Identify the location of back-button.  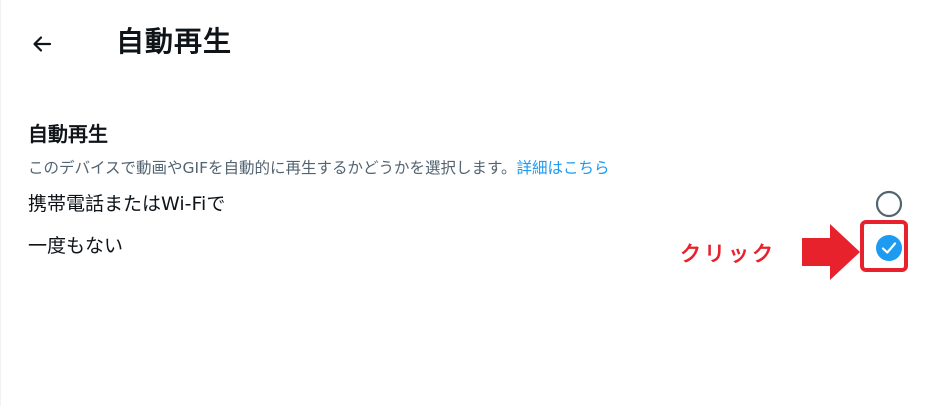
(42, 44).